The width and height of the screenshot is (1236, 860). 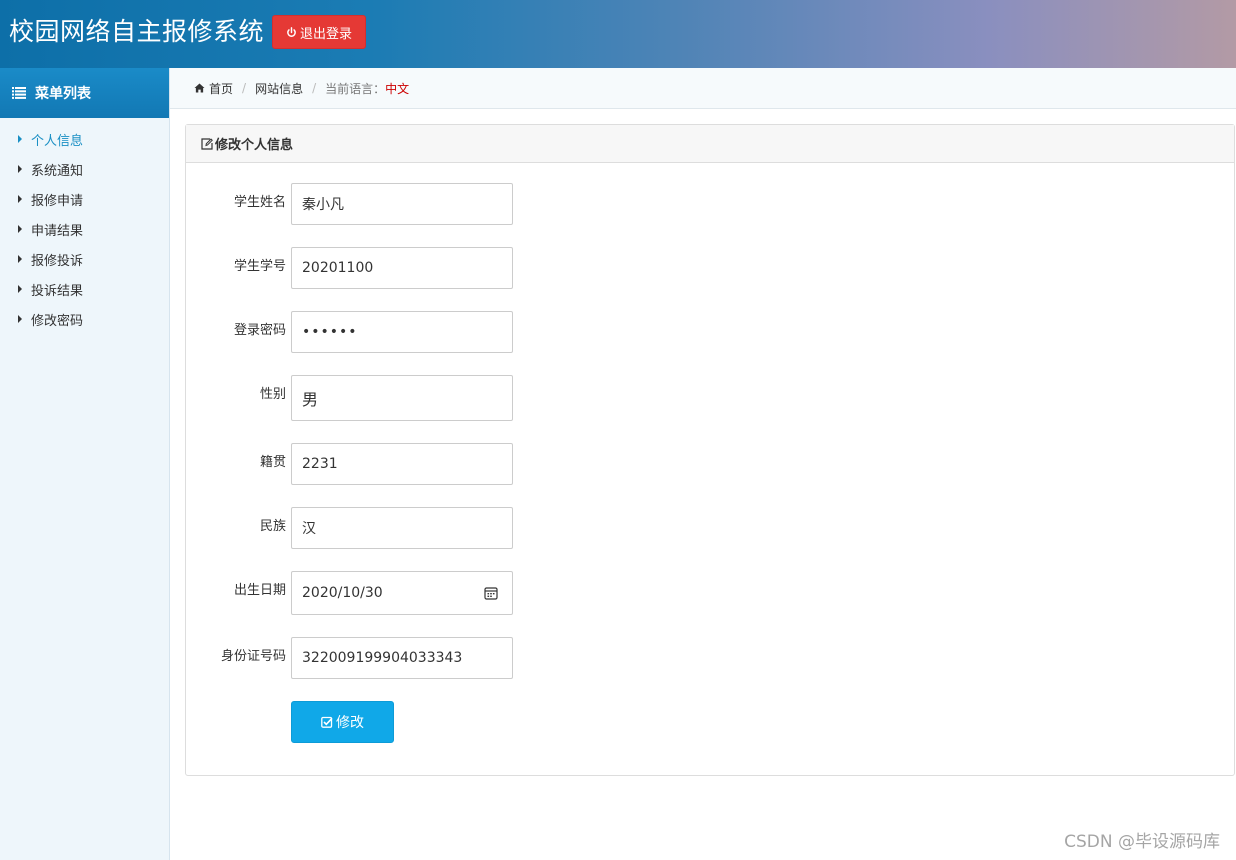 I want to click on sidebar-item-request-result: 申请结果, so click(x=84, y=229).